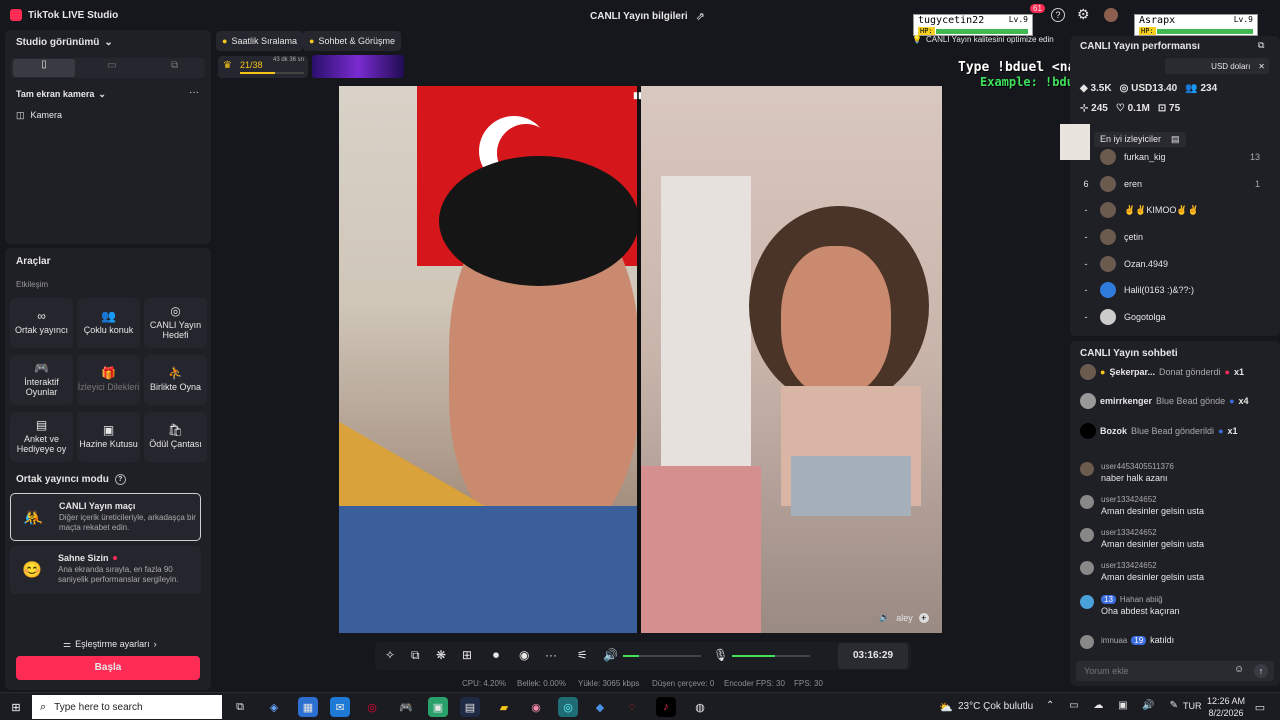  Describe the element at coordinates (568, 707) in the screenshot. I see `edge-icon: ◎` at that location.